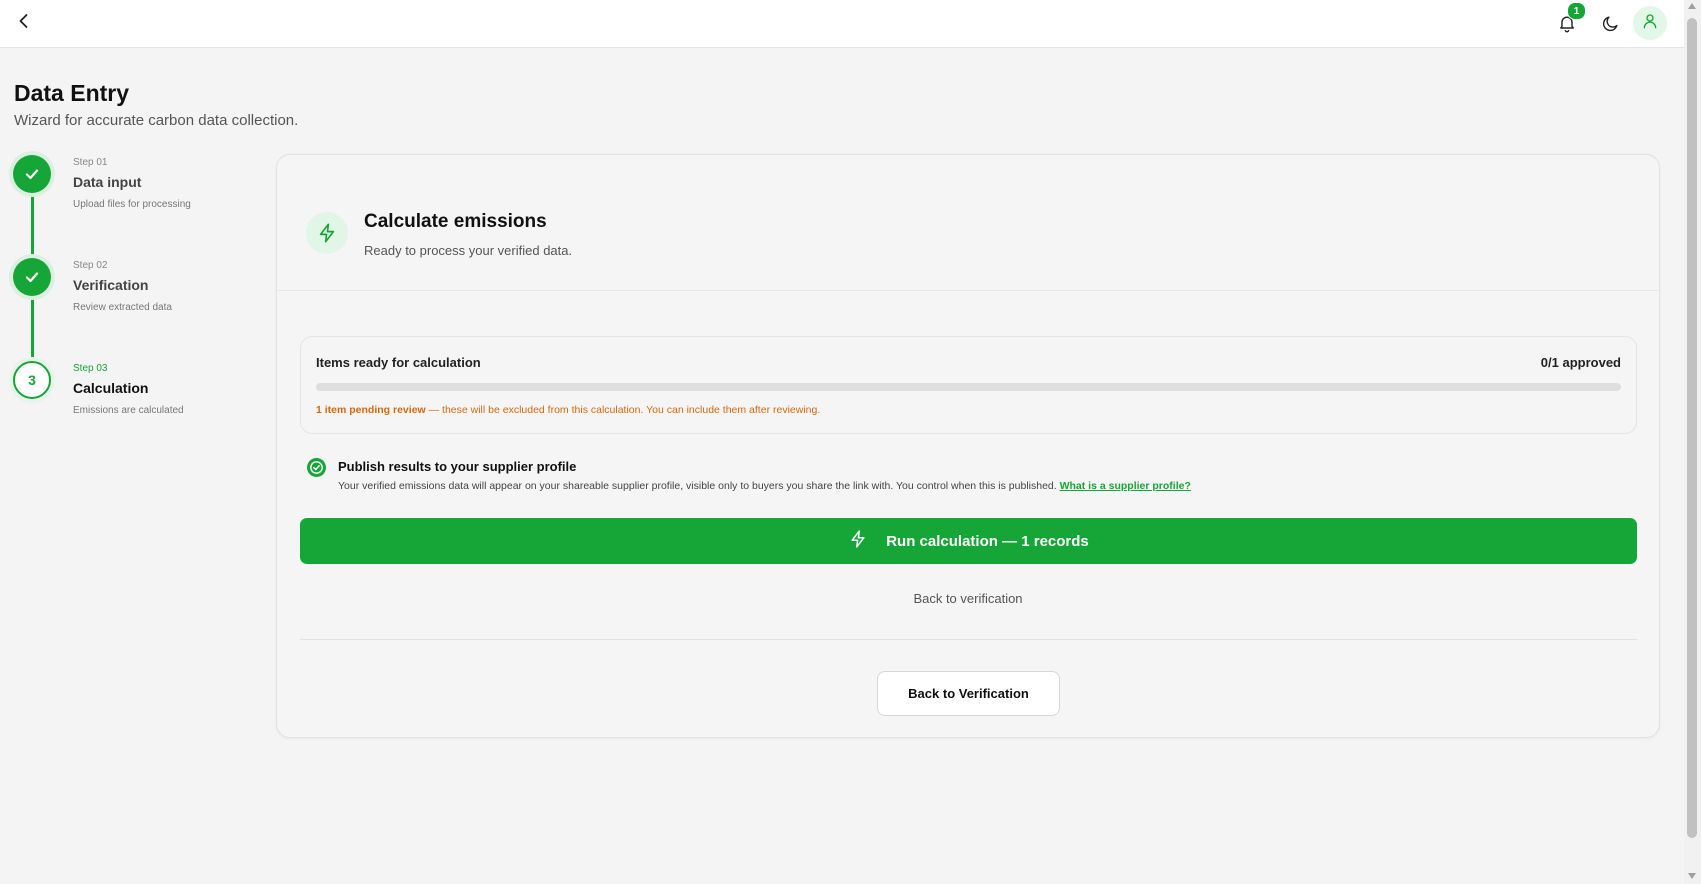 This screenshot has width=1701, height=884. What do you see at coordinates (32, 277) in the screenshot?
I see `step-2-check-icon` at bounding box center [32, 277].